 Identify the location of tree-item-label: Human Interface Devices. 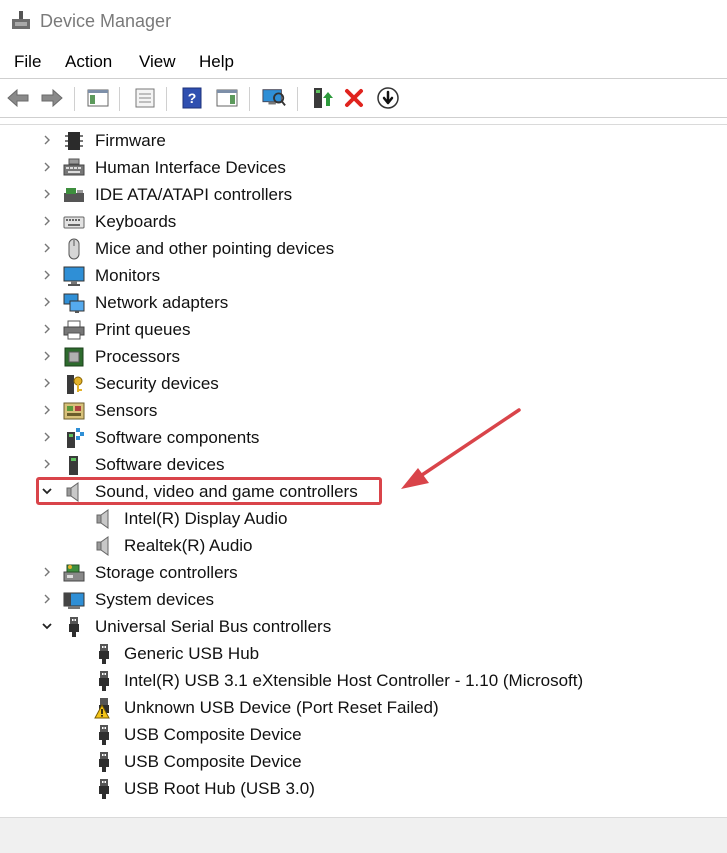
(190, 167).